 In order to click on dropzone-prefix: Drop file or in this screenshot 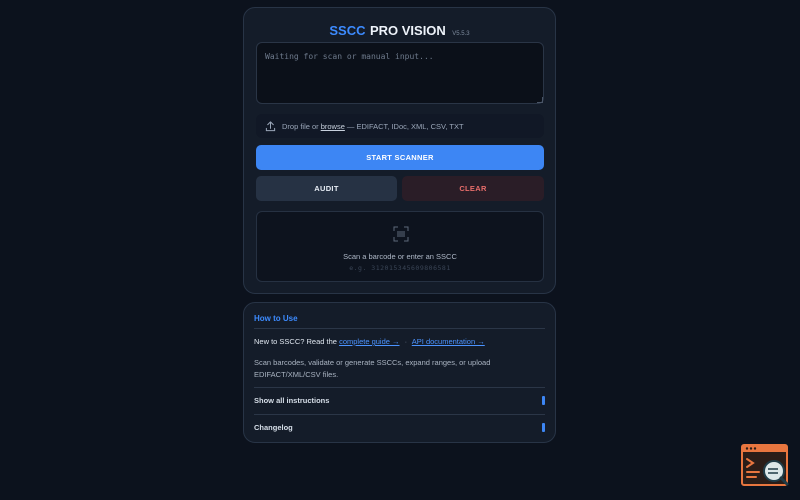, I will do `click(300, 126)`.